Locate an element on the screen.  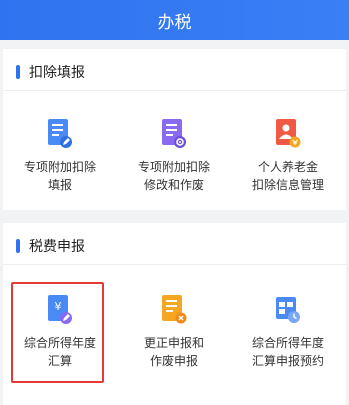
yuan-document-icon: ¥ is located at coordinates (60, 309).